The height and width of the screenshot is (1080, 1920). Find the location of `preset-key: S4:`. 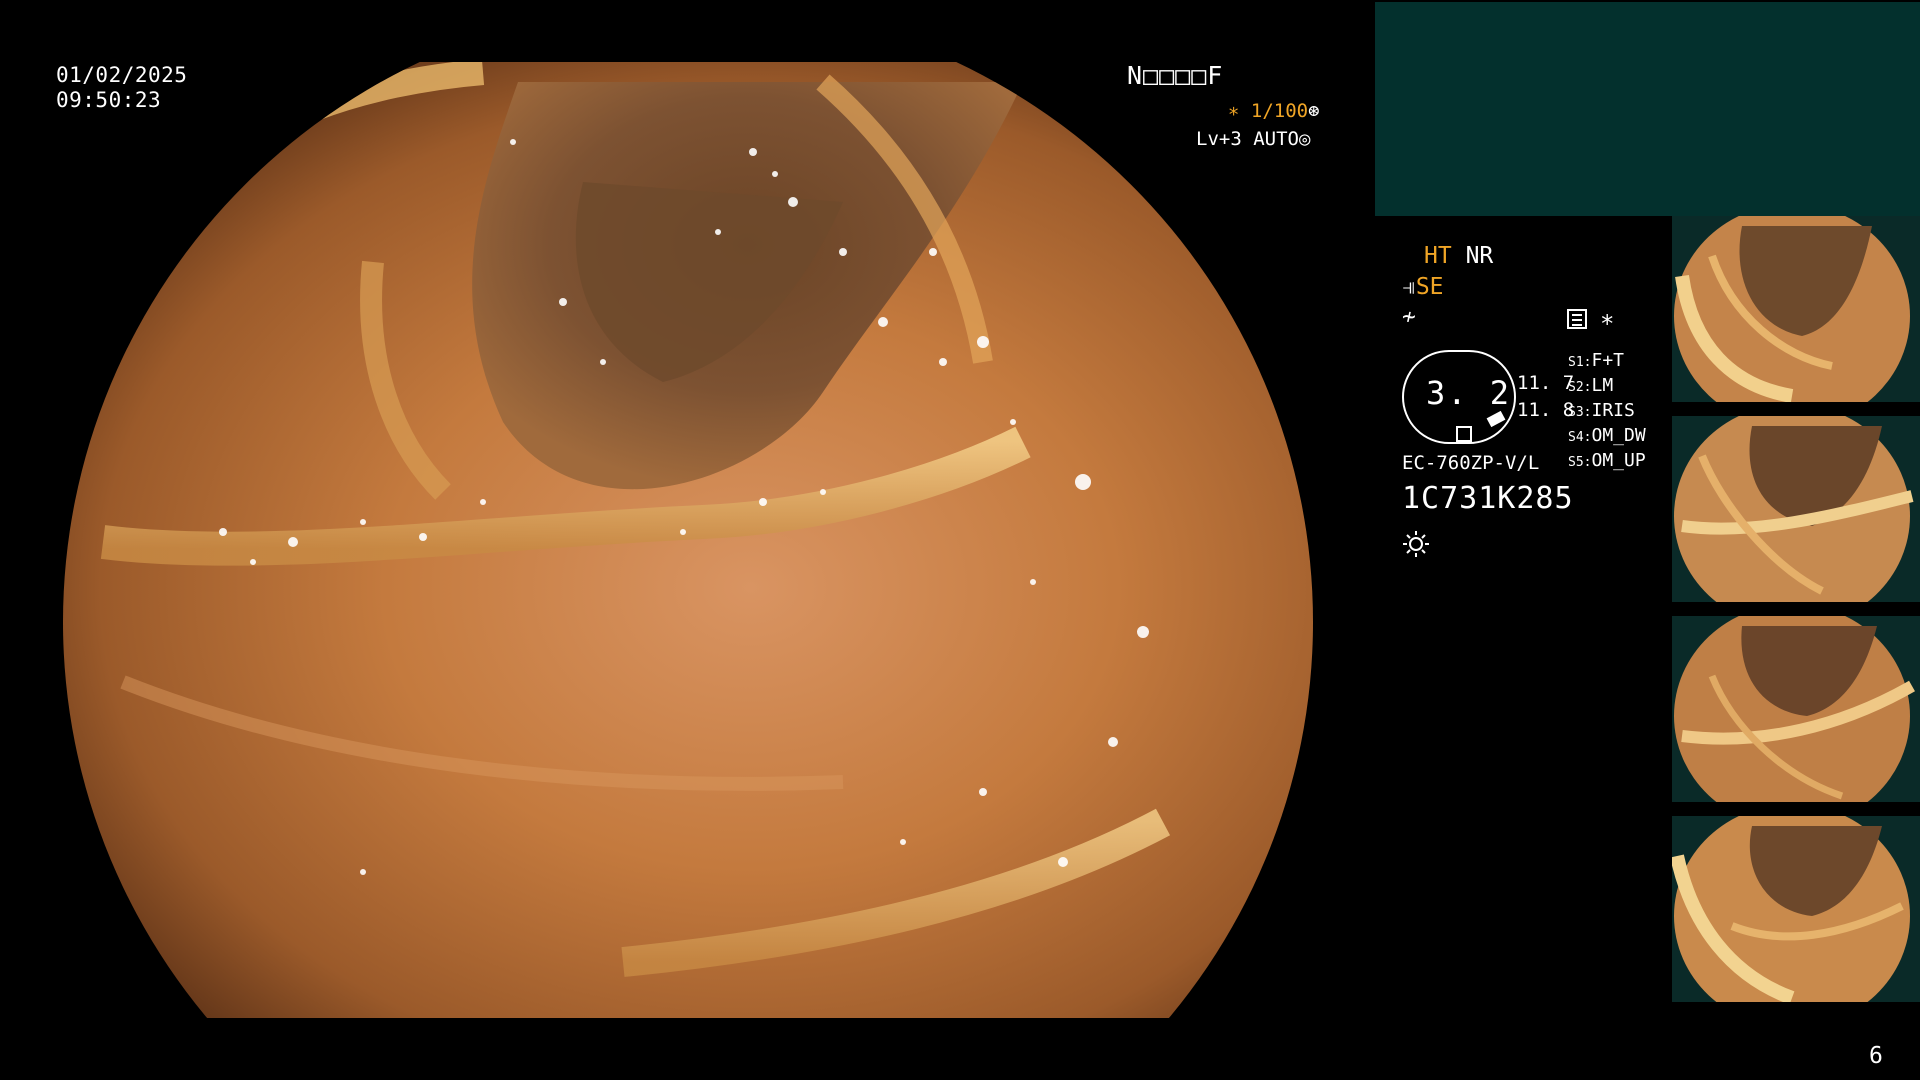

preset-key: S4: is located at coordinates (1580, 437).